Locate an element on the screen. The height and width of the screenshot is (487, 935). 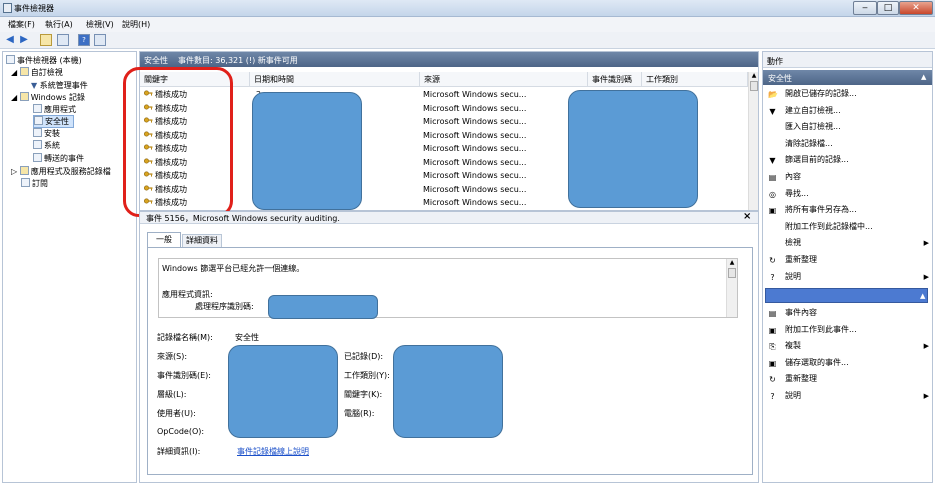
help-icon: ? is located at coordinates (84, 40).